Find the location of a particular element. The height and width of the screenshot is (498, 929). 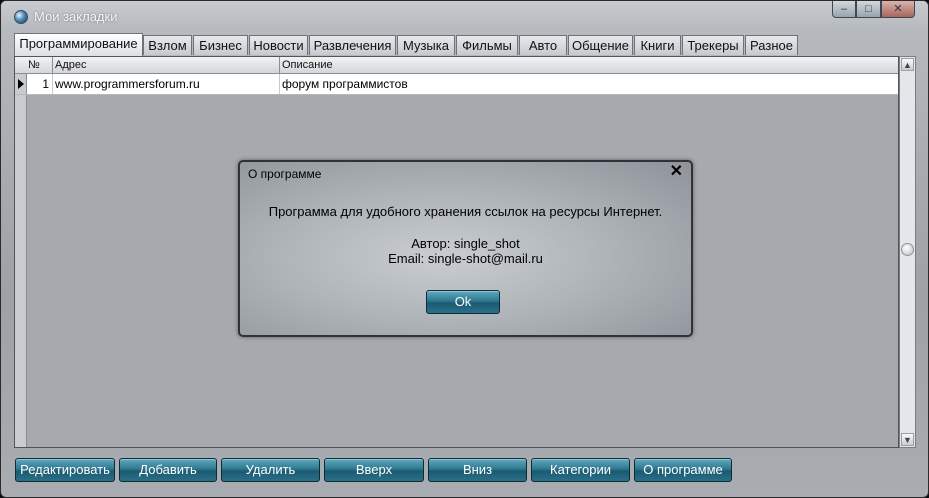

app-globe-icon is located at coordinates (21, 17).